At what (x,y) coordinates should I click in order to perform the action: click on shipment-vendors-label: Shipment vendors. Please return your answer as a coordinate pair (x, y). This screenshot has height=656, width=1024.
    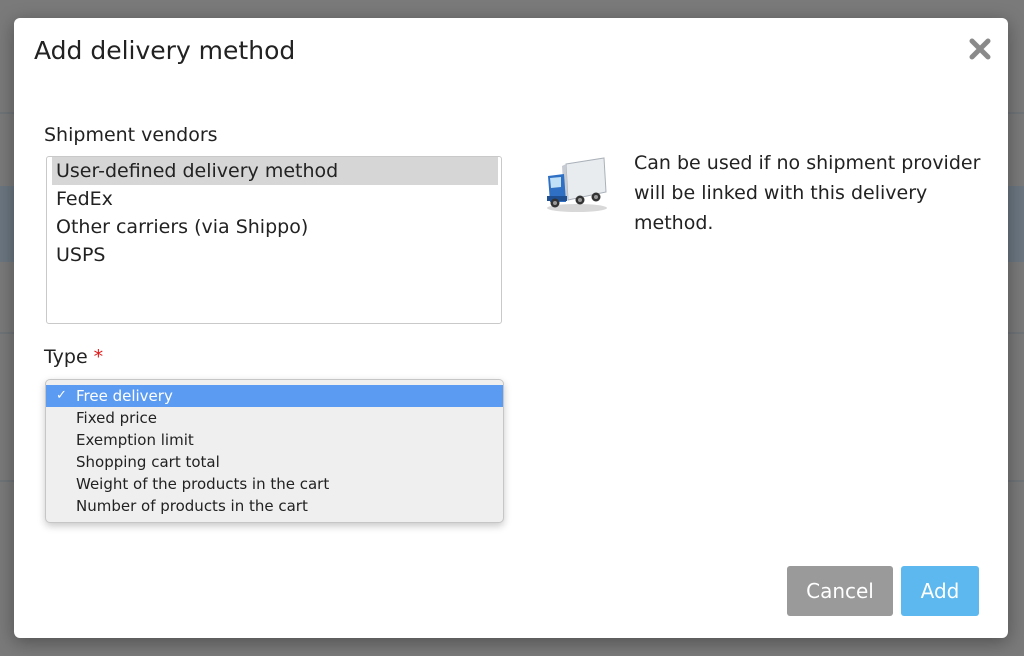
    Looking at the image, I should click on (131, 135).